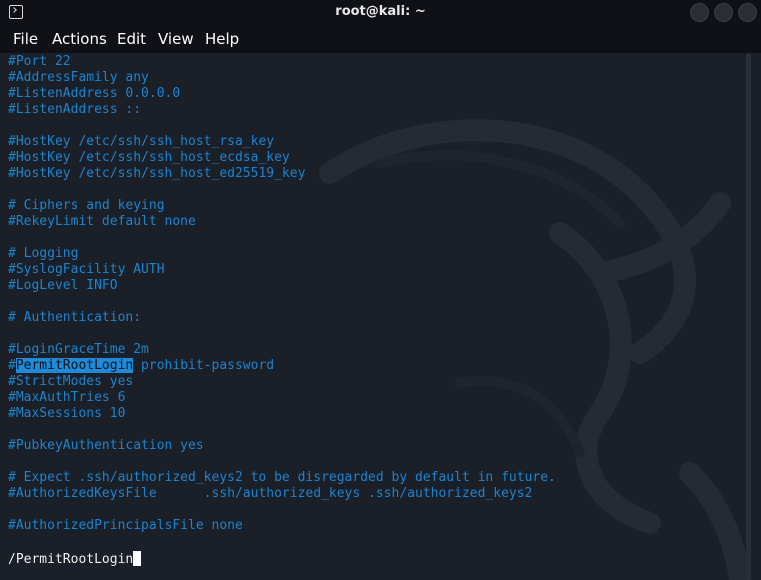 The height and width of the screenshot is (580, 761). Describe the element at coordinates (74, 365) in the screenshot. I see `search-match-highlight: PermitRootLogin` at that location.